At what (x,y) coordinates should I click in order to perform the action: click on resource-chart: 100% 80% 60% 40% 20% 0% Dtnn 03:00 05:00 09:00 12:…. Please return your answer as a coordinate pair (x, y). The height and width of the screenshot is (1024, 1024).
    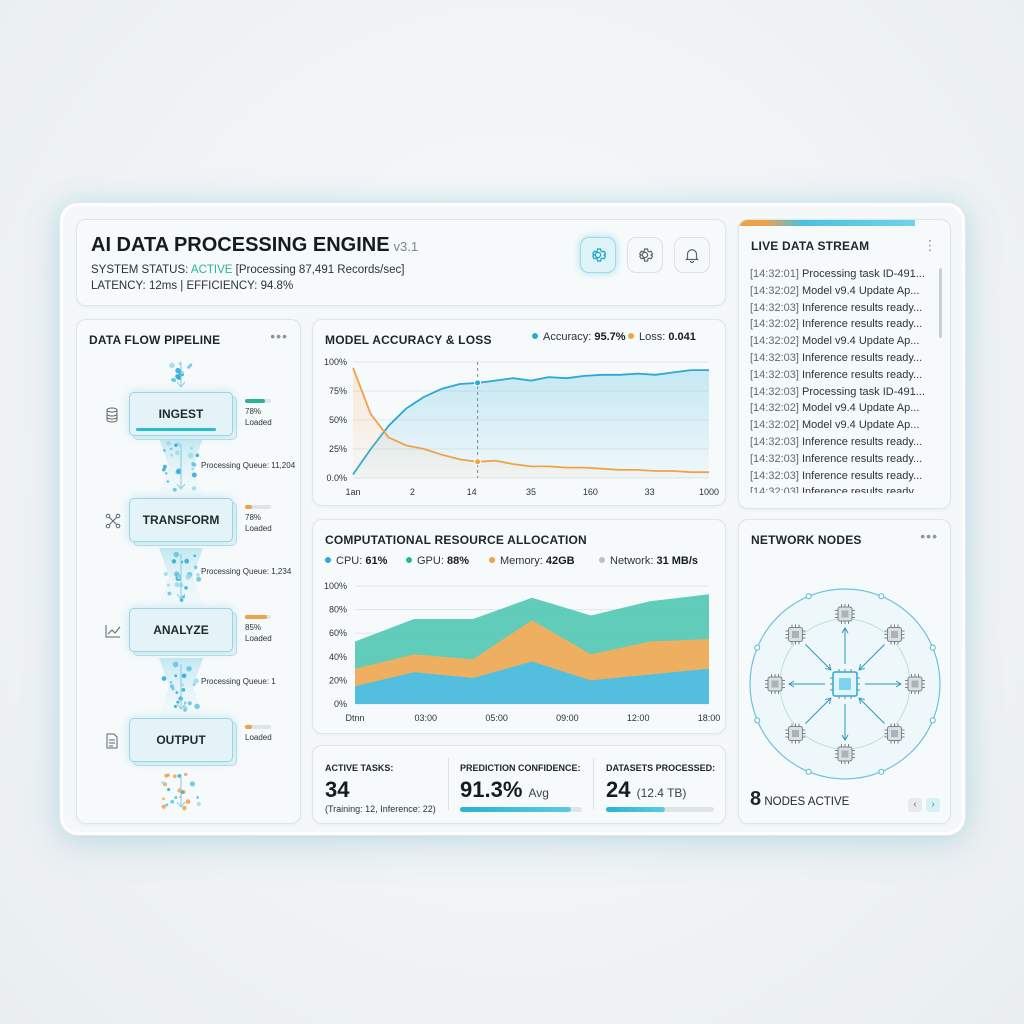
    Looking at the image, I should click on (522, 652).